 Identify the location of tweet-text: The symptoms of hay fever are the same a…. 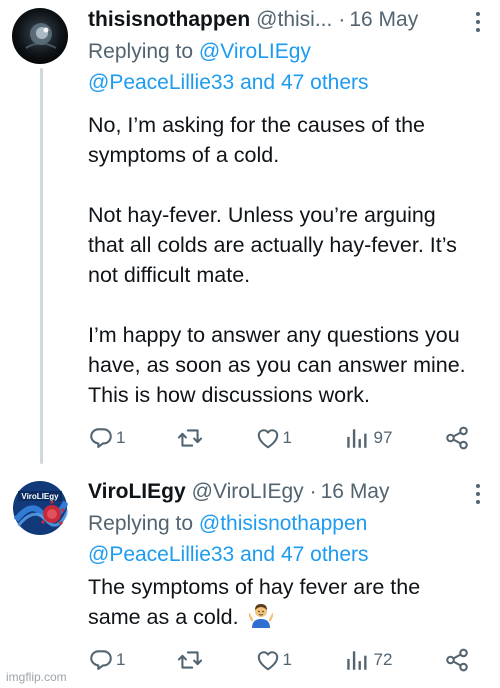
(268, 604).